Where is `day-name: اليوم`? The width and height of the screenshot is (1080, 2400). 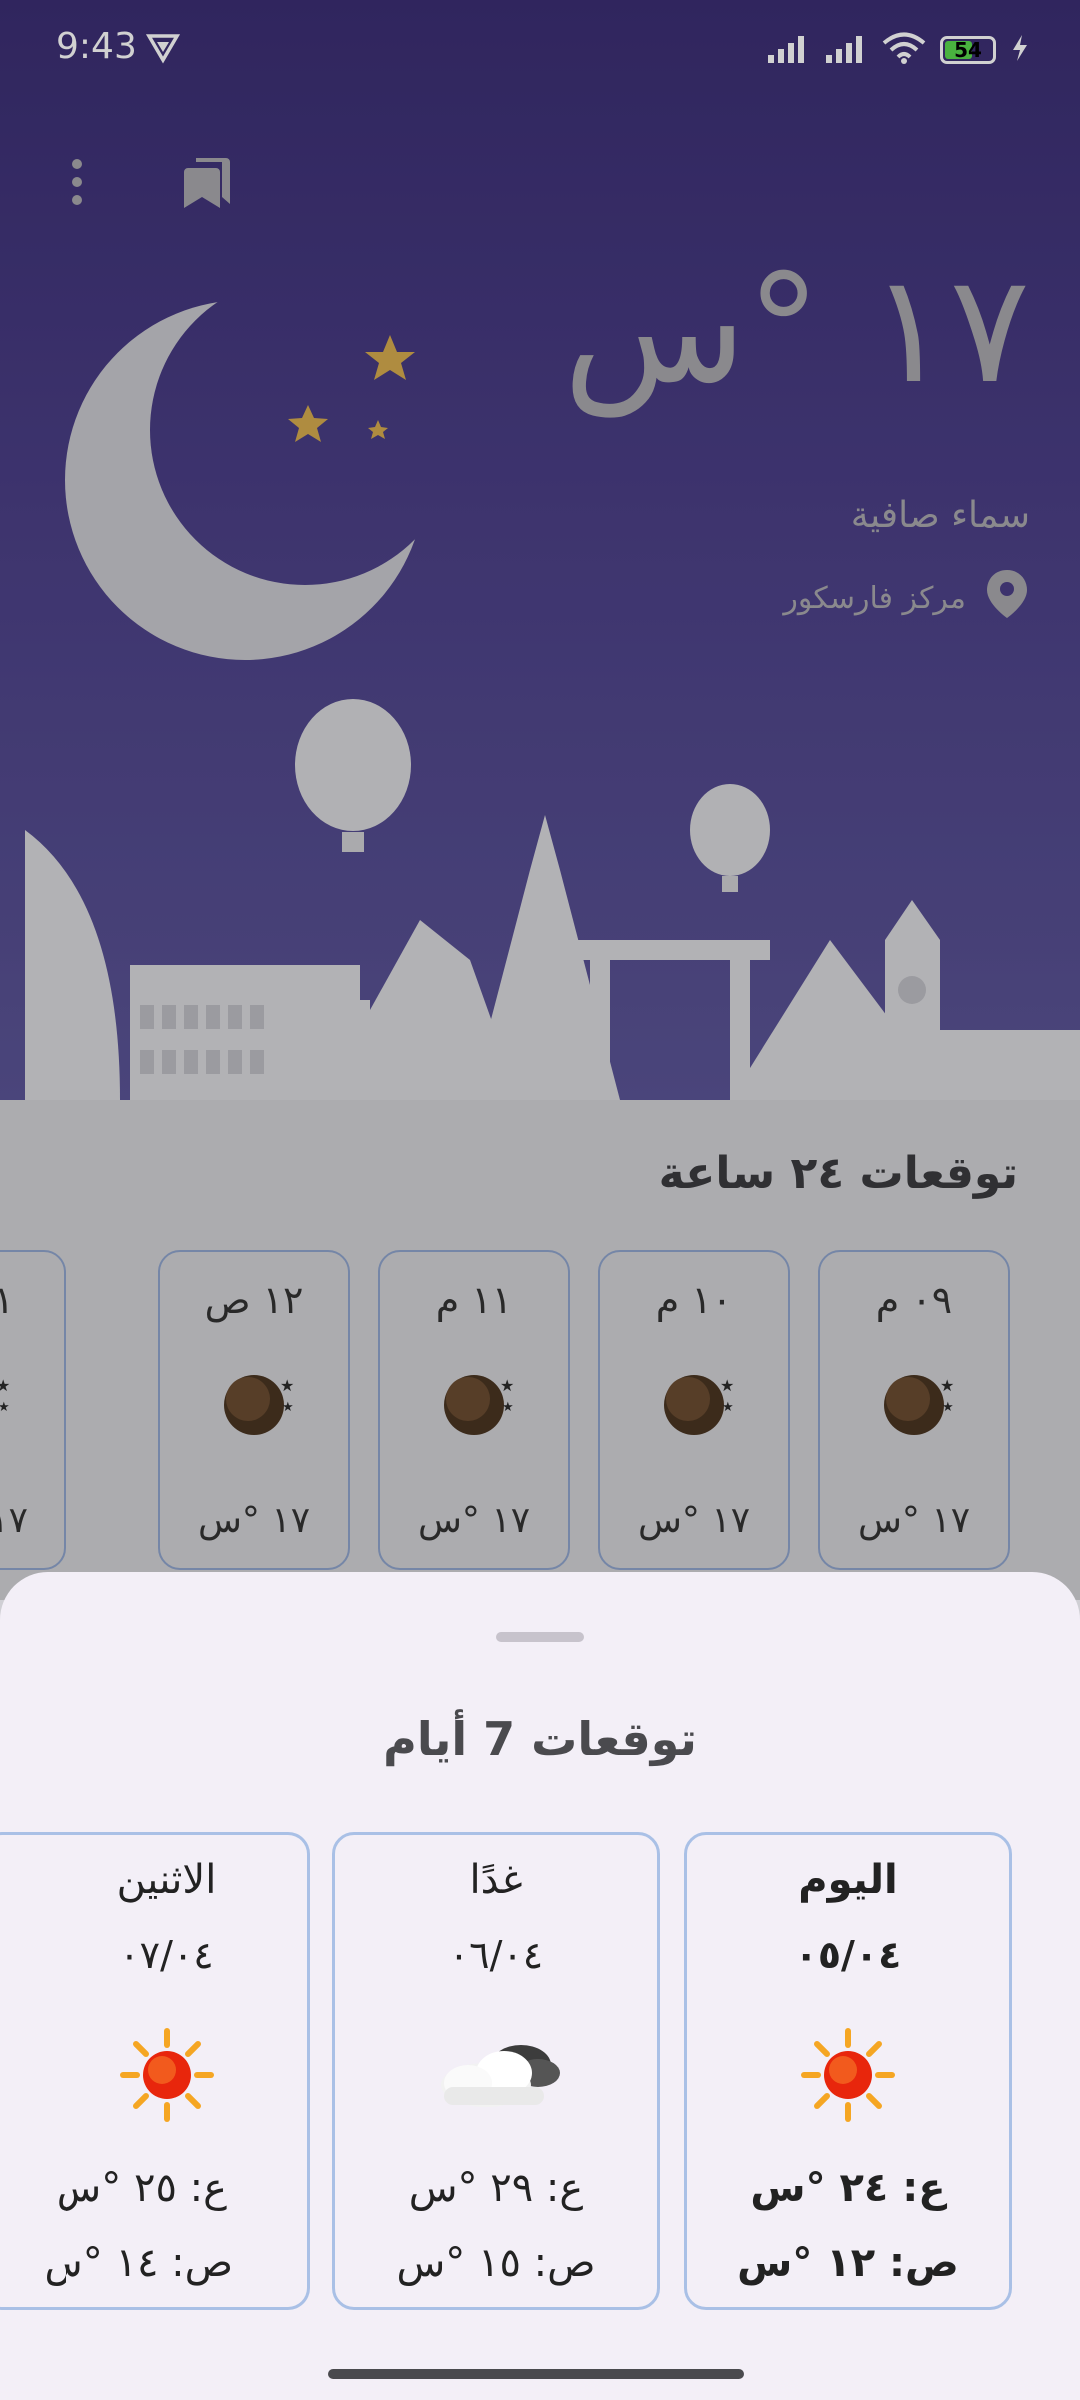
day-name: اليوم is located at coordinates (848, 1880).